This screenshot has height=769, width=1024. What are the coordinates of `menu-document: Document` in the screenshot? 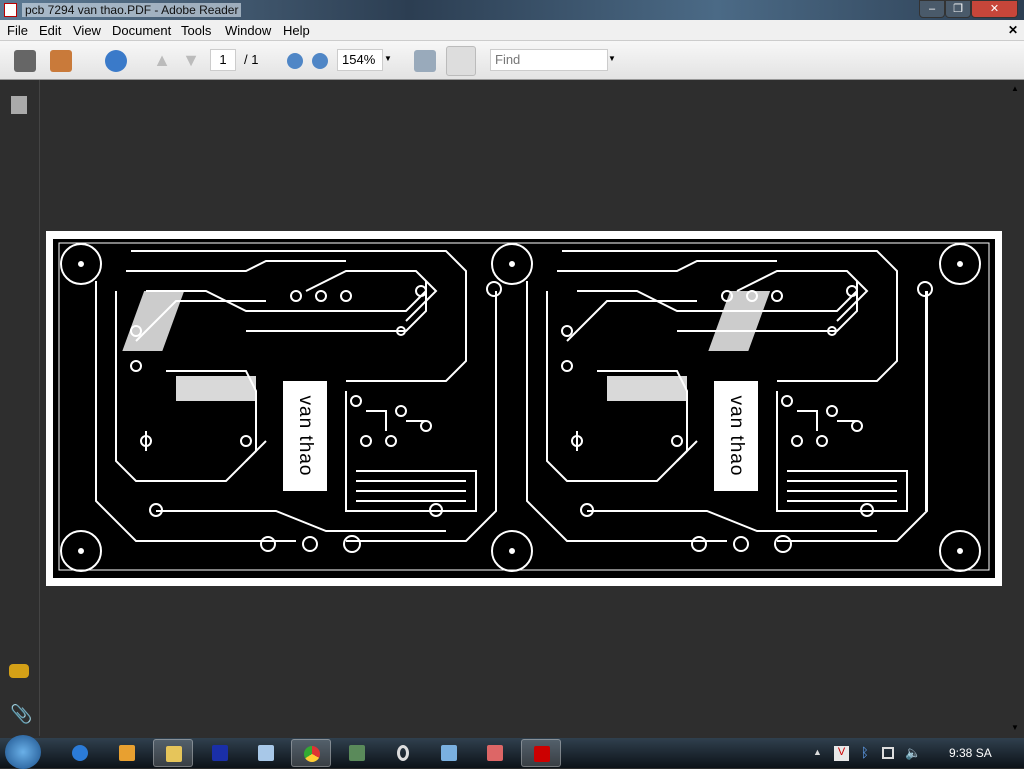 It's located at (141, 30).